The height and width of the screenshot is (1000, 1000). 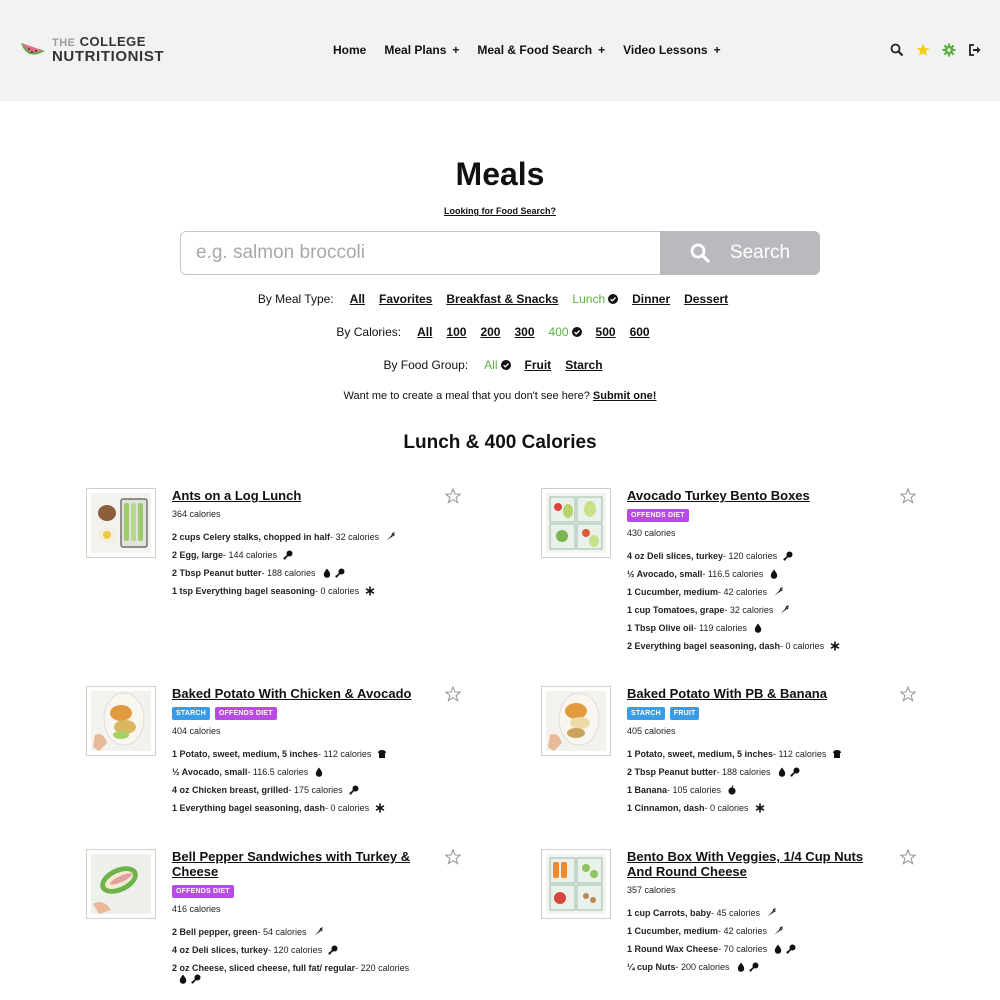 I want to click on filter-calories-400: 400, so click(x=565, y=332).